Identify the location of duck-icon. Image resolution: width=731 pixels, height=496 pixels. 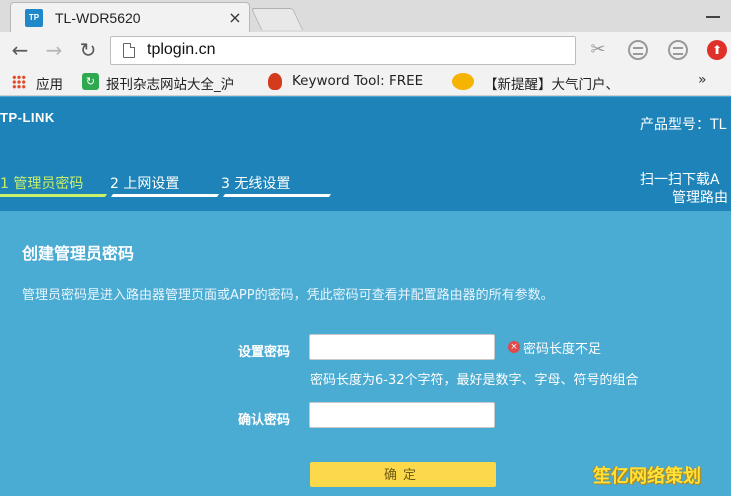
(463, 81).